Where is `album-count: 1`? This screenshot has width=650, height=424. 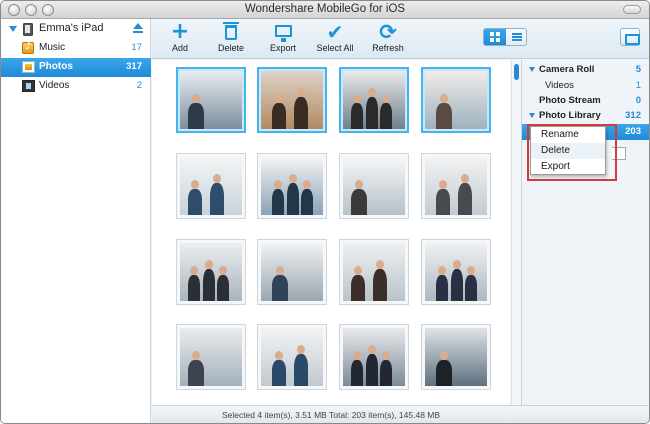
album-count: 1 is located at coordinates (638, 85).